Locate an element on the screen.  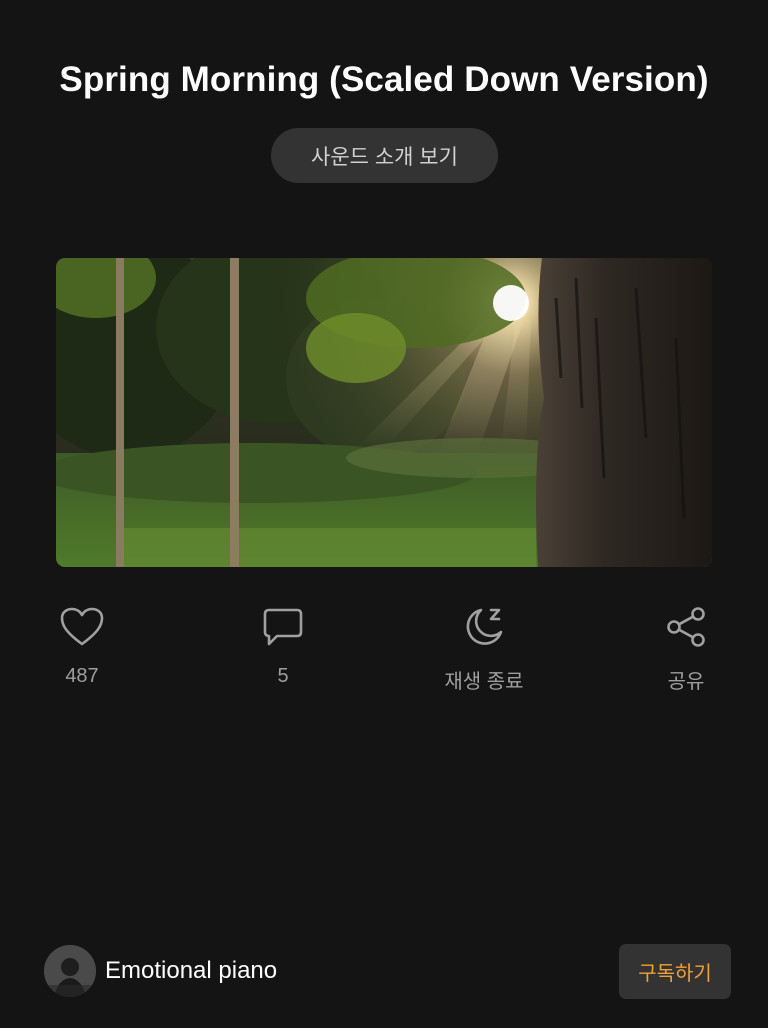
share-button: 공유 is located at coordinates (686, 648).